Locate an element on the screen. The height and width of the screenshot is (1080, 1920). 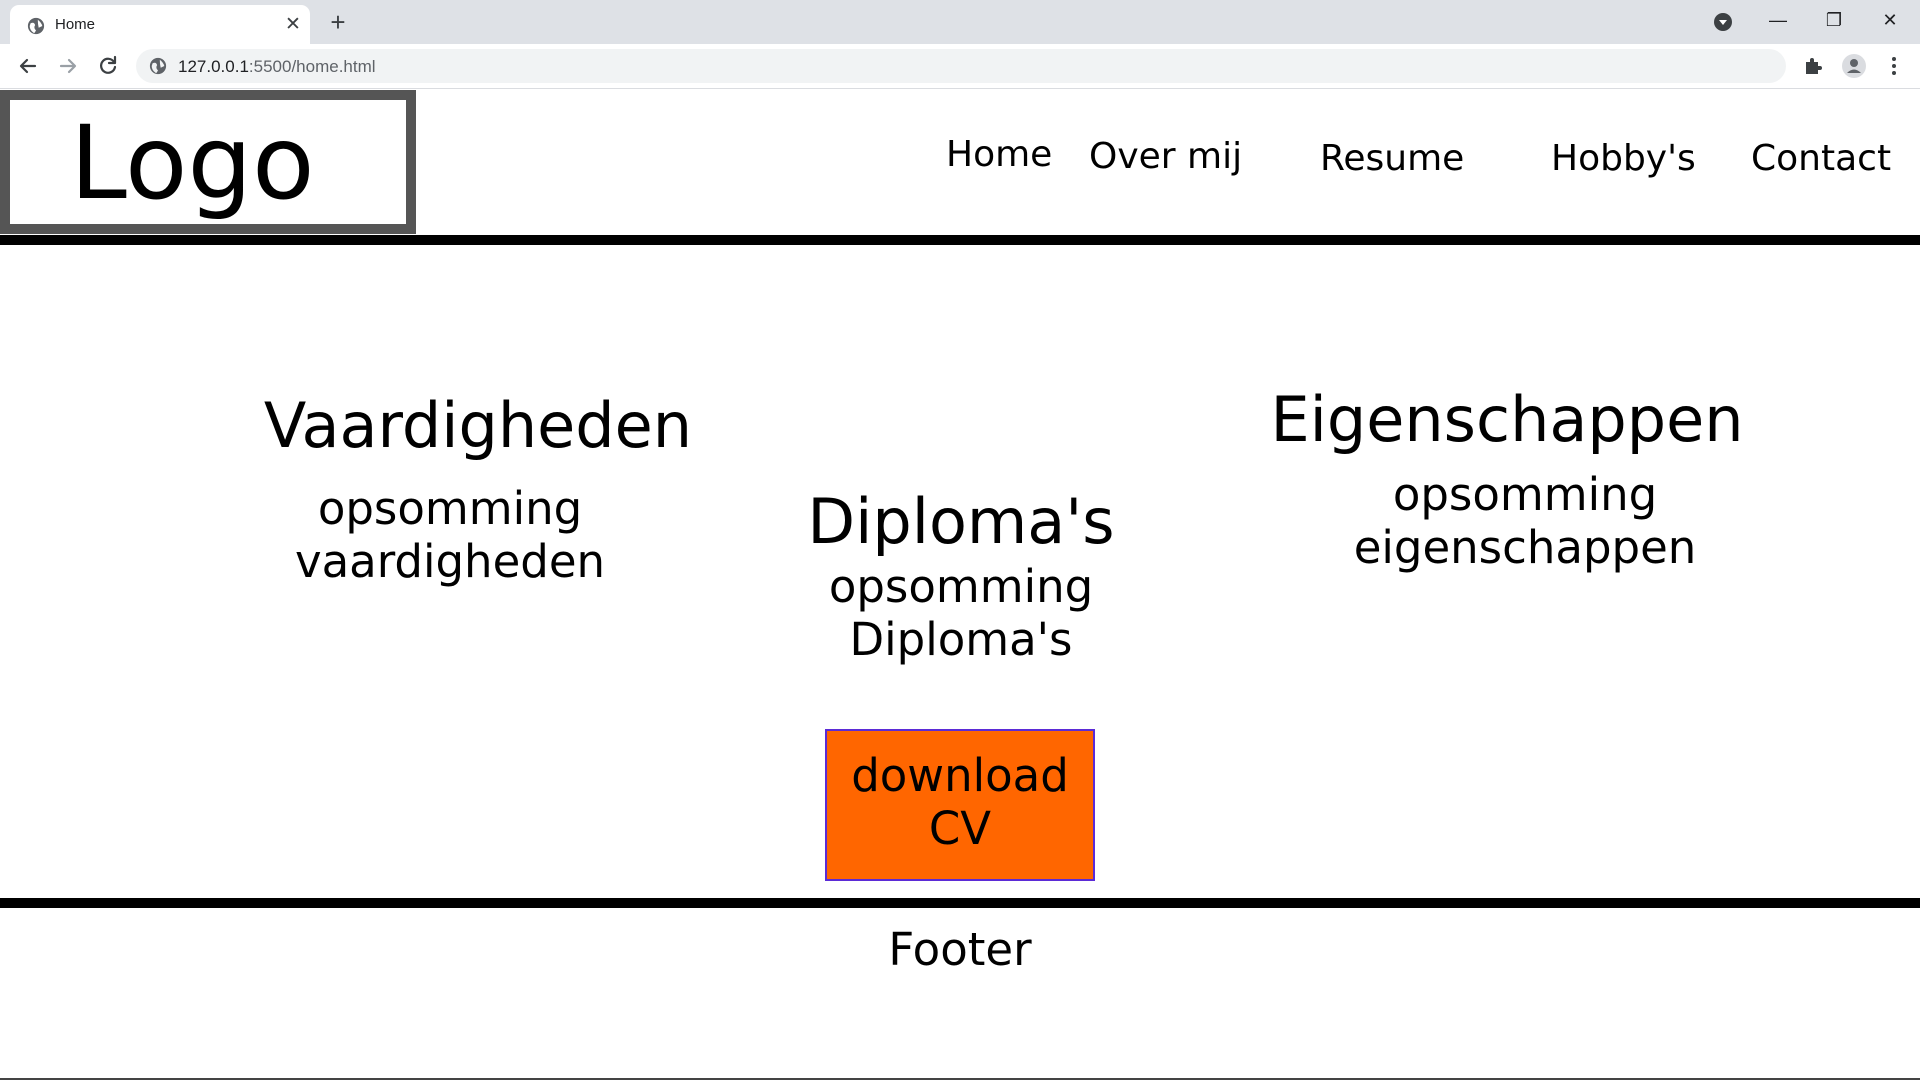
download-cv-line-2: CV is located at coordinates (960, 828).